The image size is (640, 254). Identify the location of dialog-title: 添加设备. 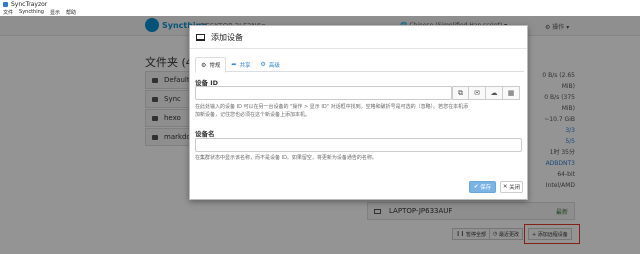
(227, 37).